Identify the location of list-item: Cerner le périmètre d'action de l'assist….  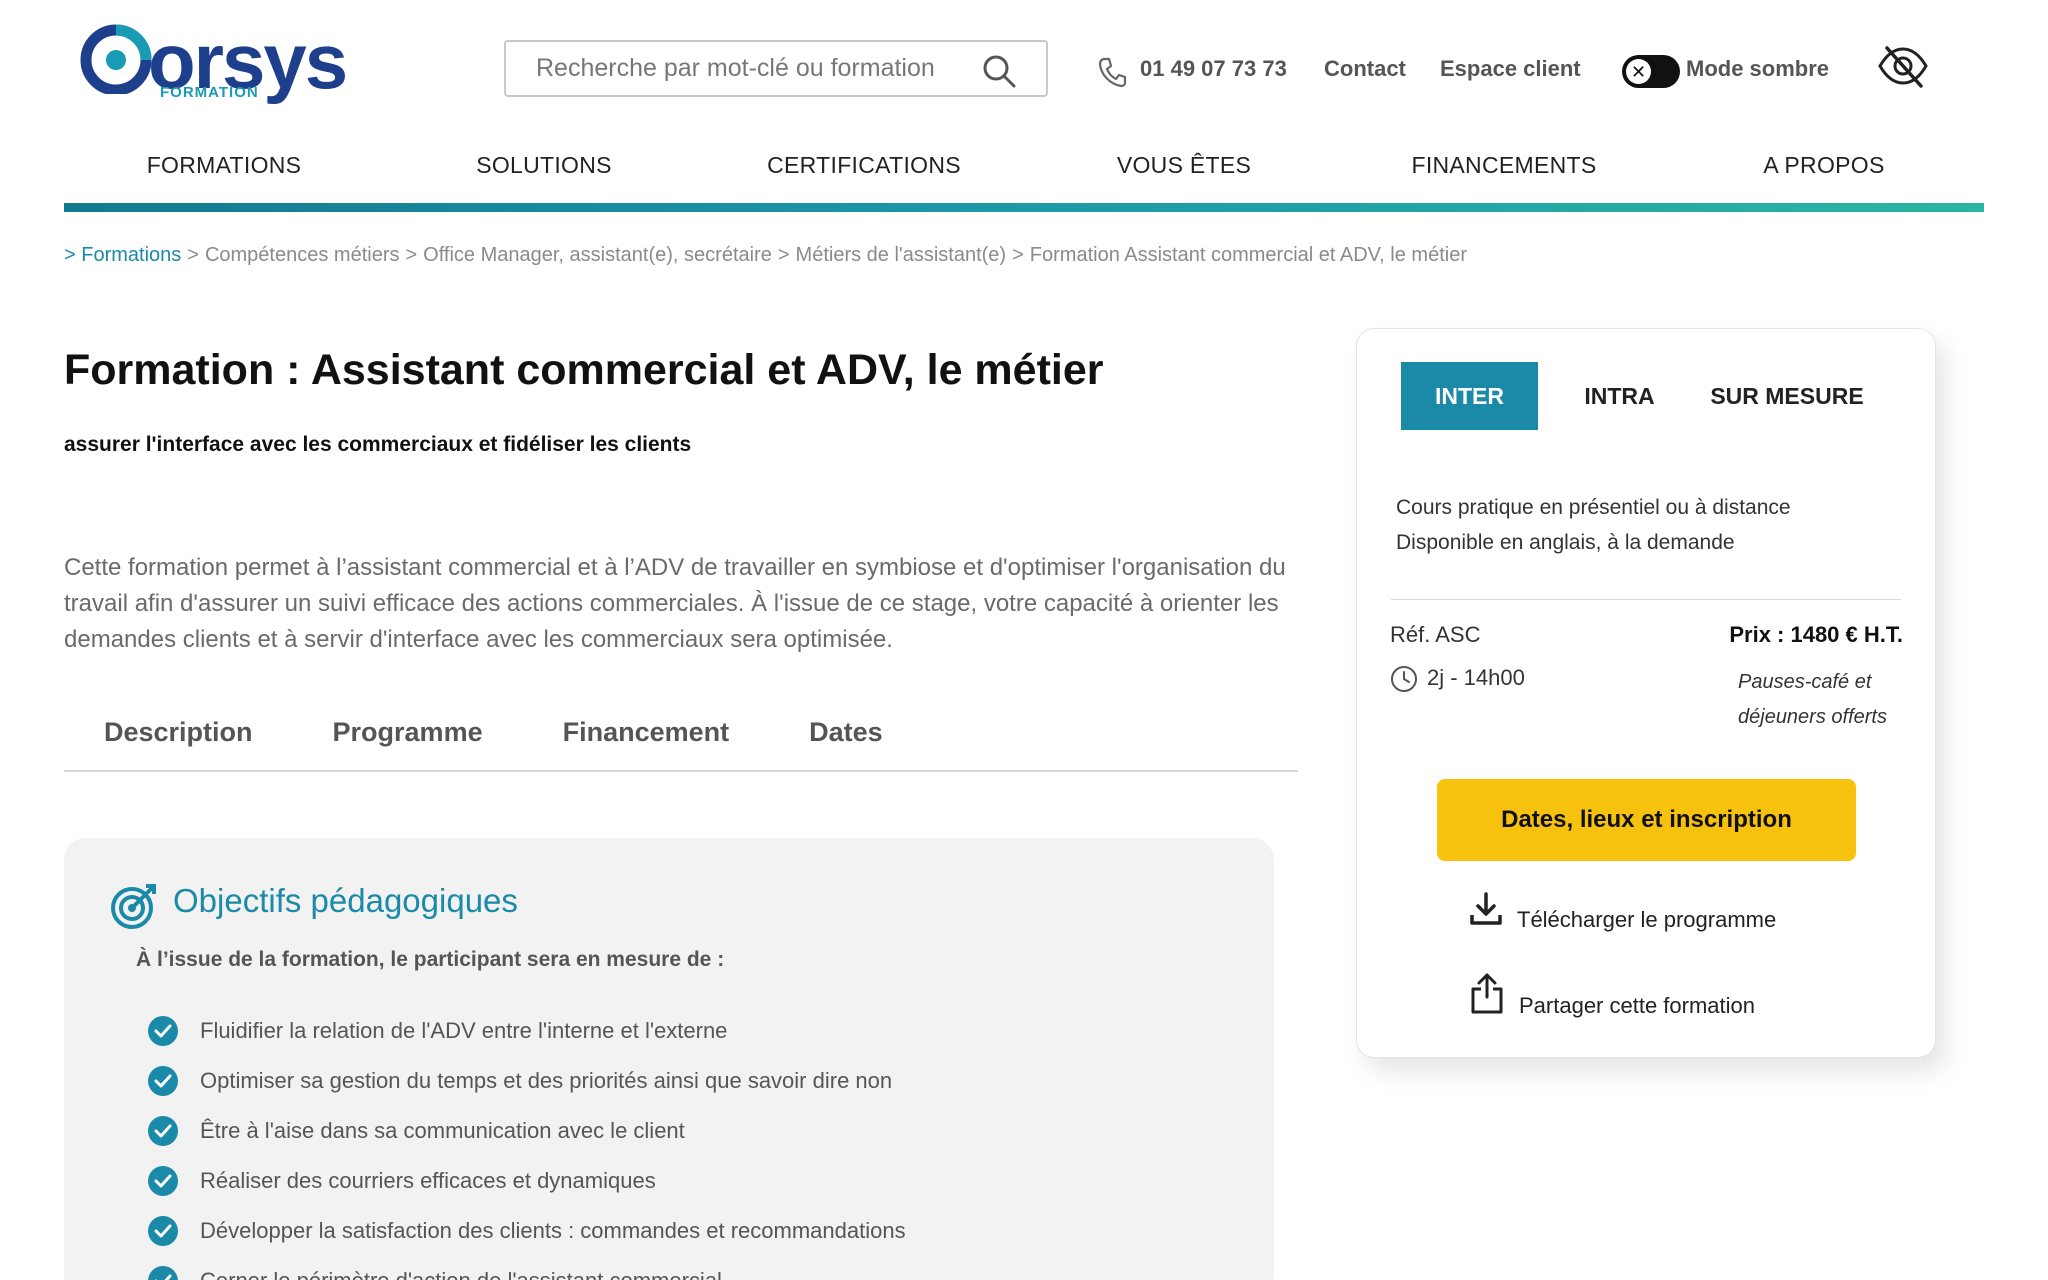
(527, 1268).